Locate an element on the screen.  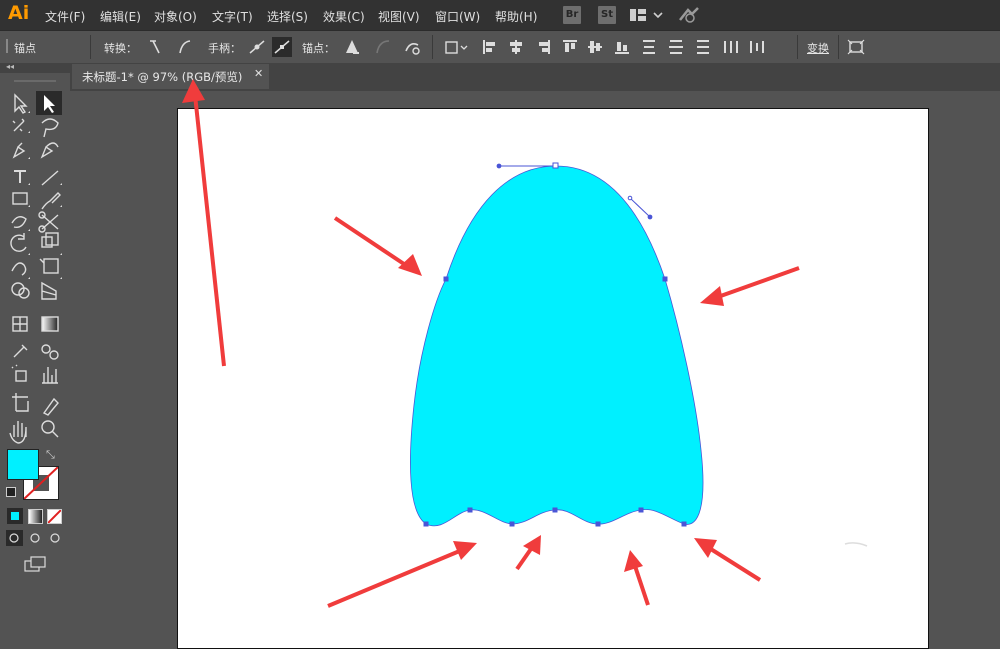
arrow-to-tab is located at coordinates (204, 223).